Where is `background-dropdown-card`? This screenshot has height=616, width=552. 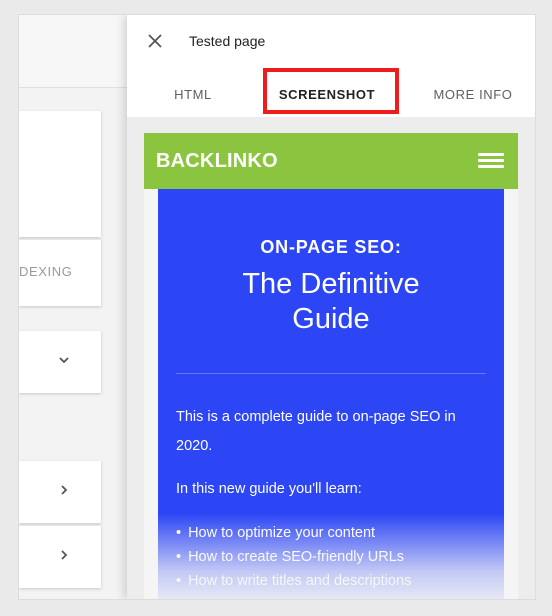 background-dropdown-card is located at coordinates (60, 362).